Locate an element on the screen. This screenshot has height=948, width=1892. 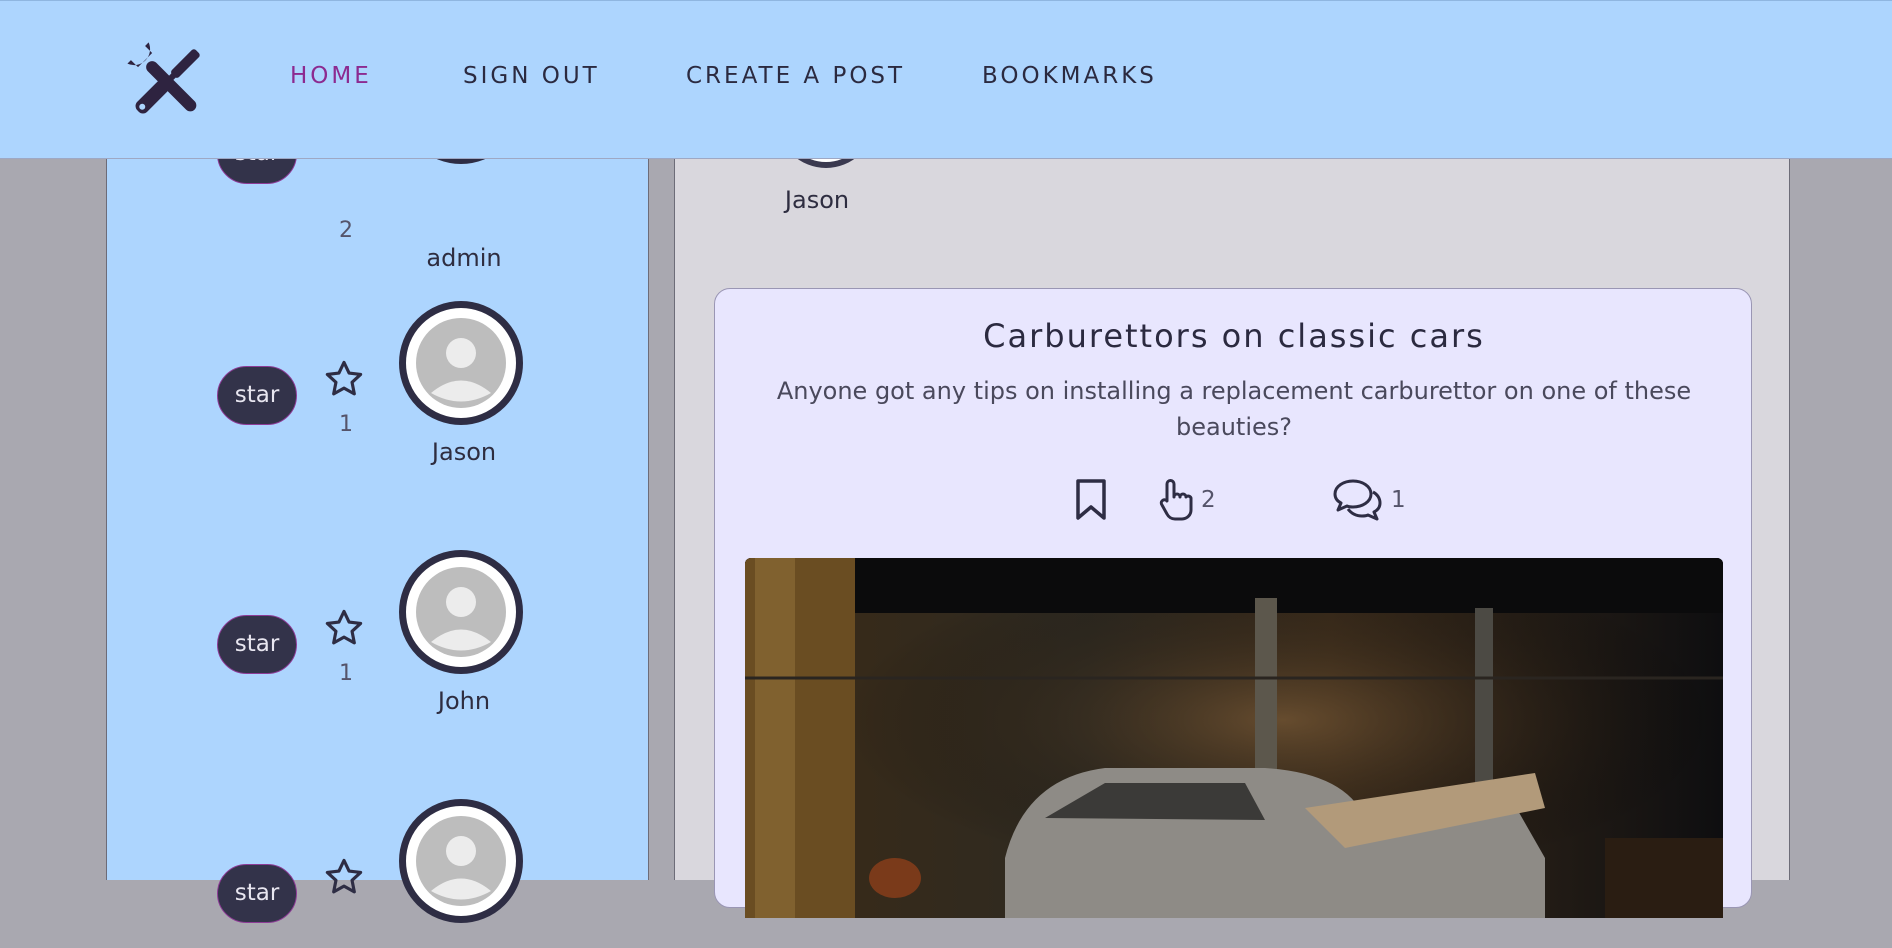
author-name: Jason is located at coordinates (817, 200).